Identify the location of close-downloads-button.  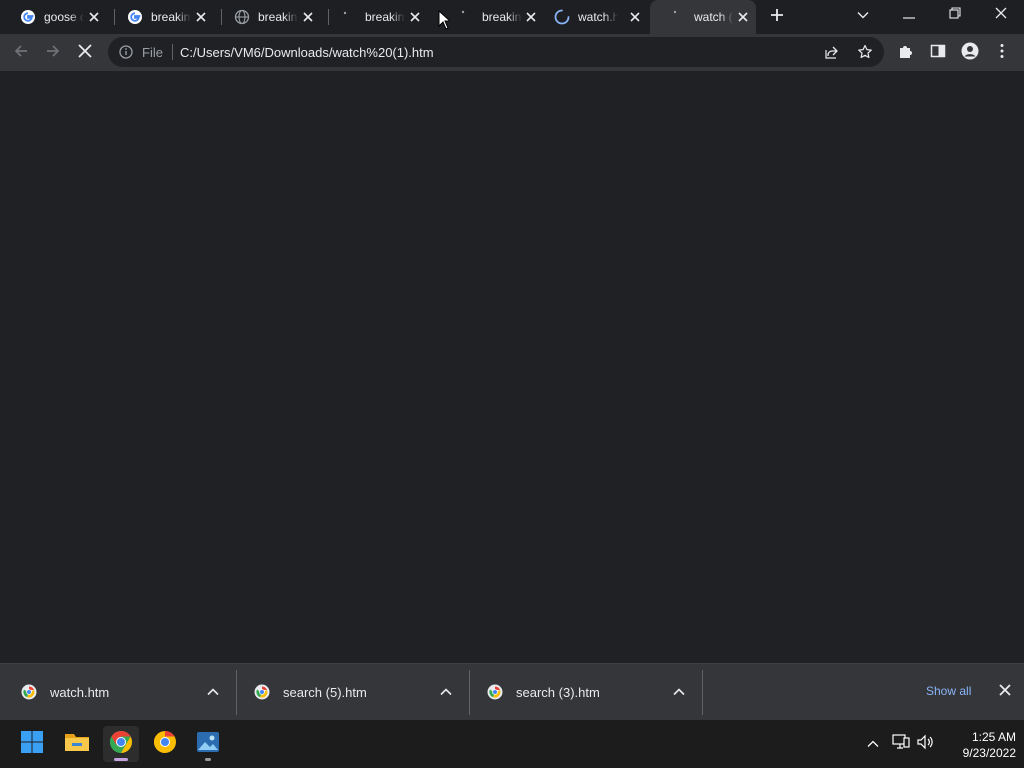
(1005, 692).